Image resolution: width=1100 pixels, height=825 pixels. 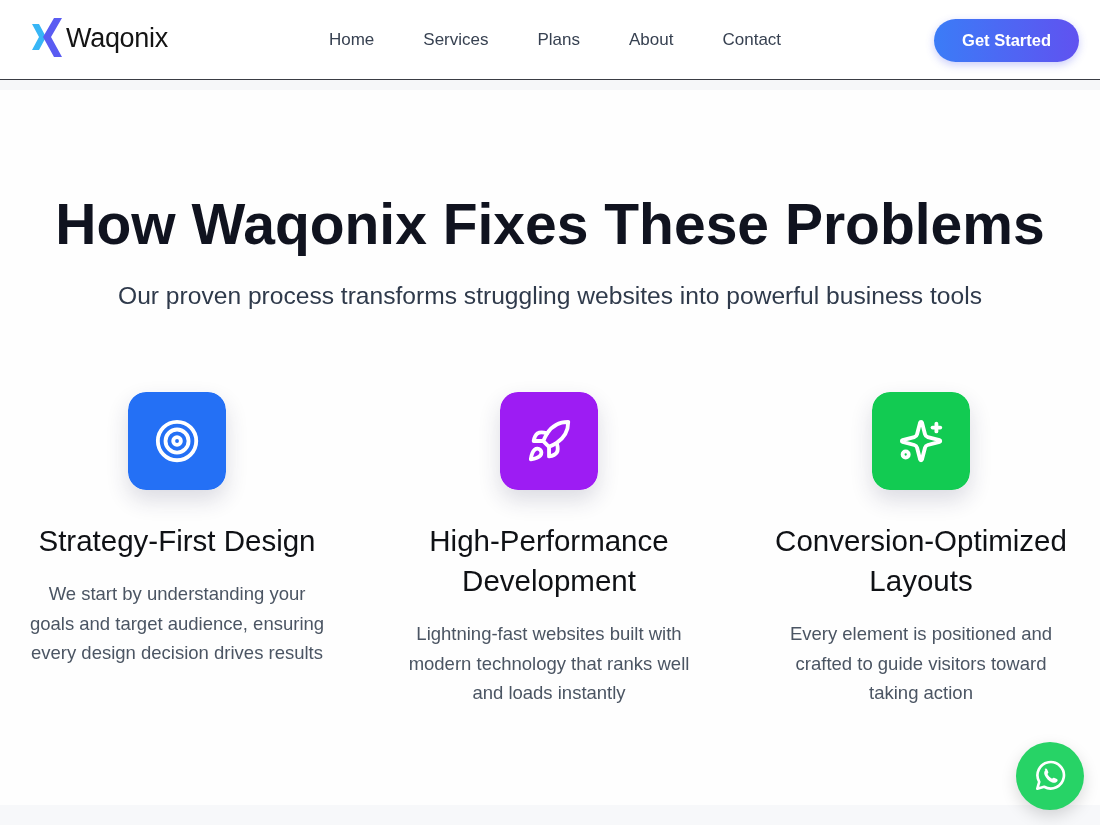 What do you see at coordinates (549, 561) in the screenshot?
I see `feature-title: High-Performance Development` at bounding box center [549, 561].